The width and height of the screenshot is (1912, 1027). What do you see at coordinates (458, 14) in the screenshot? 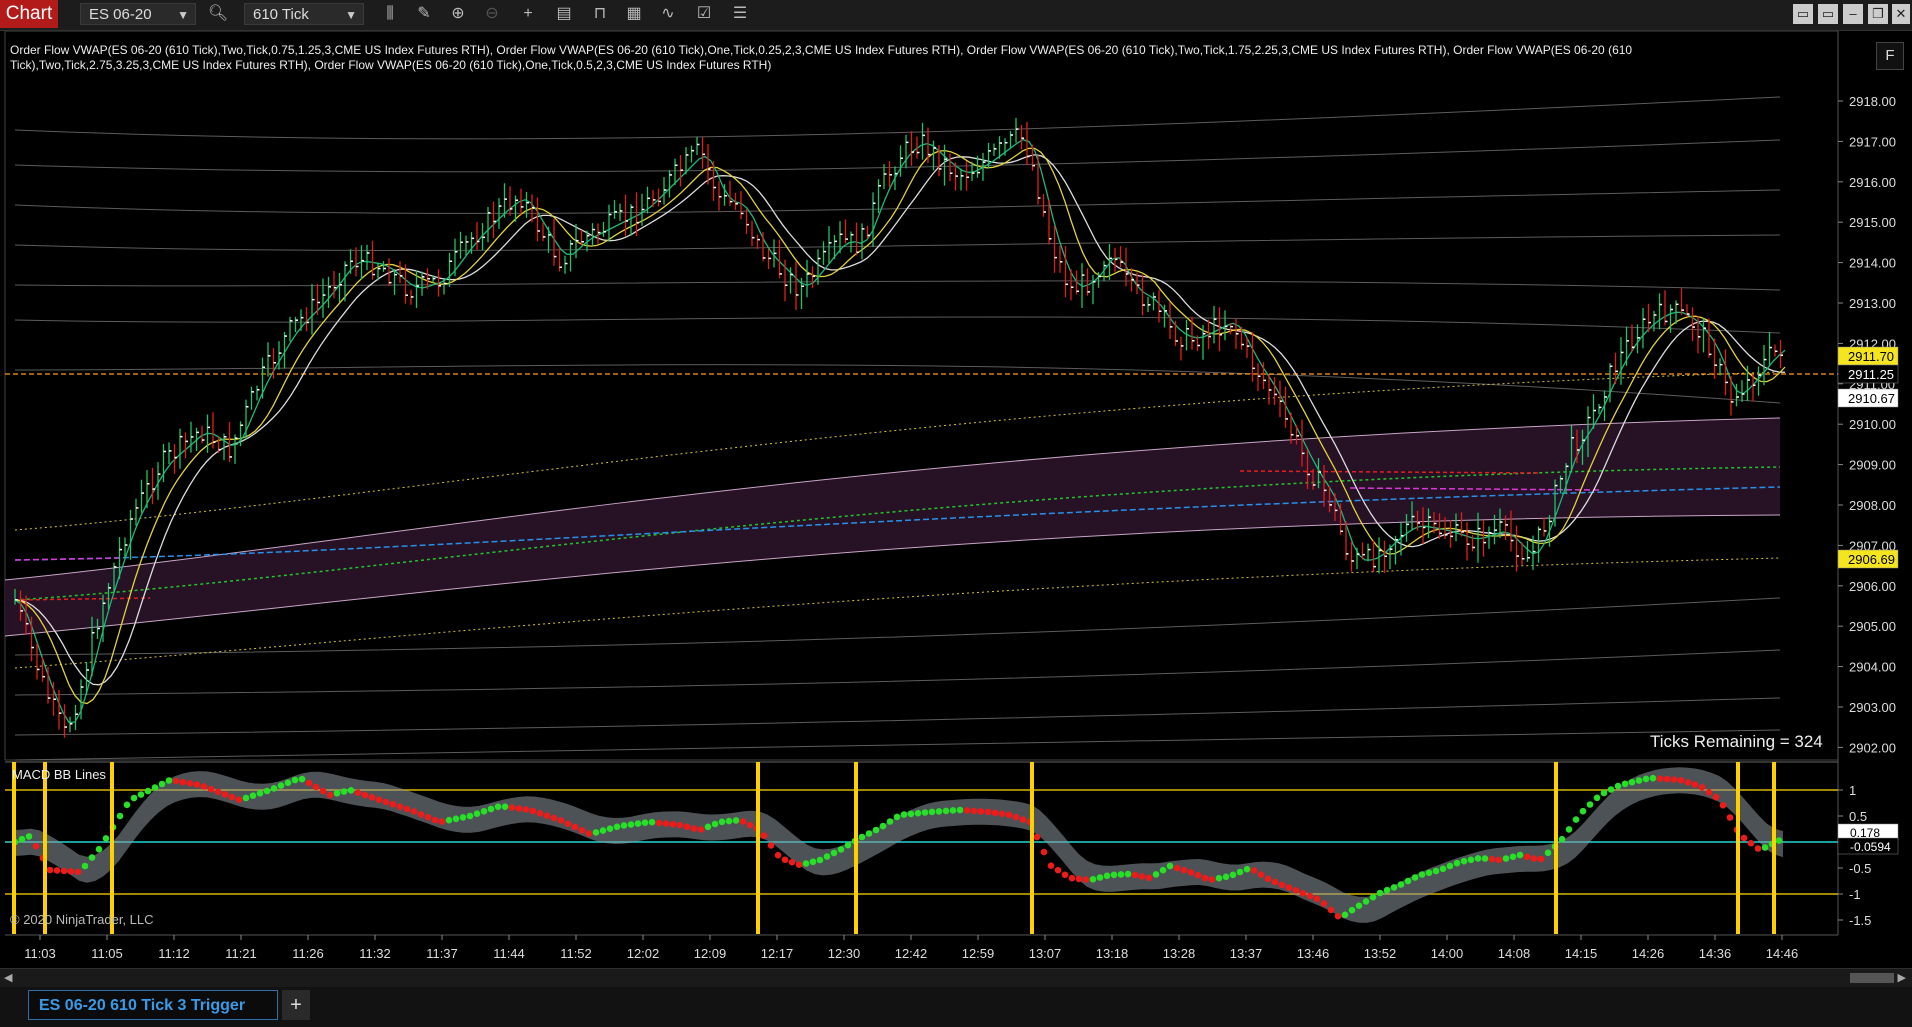
I see `zoom-in-icon: ⊕` at bounding box center [458, 14].